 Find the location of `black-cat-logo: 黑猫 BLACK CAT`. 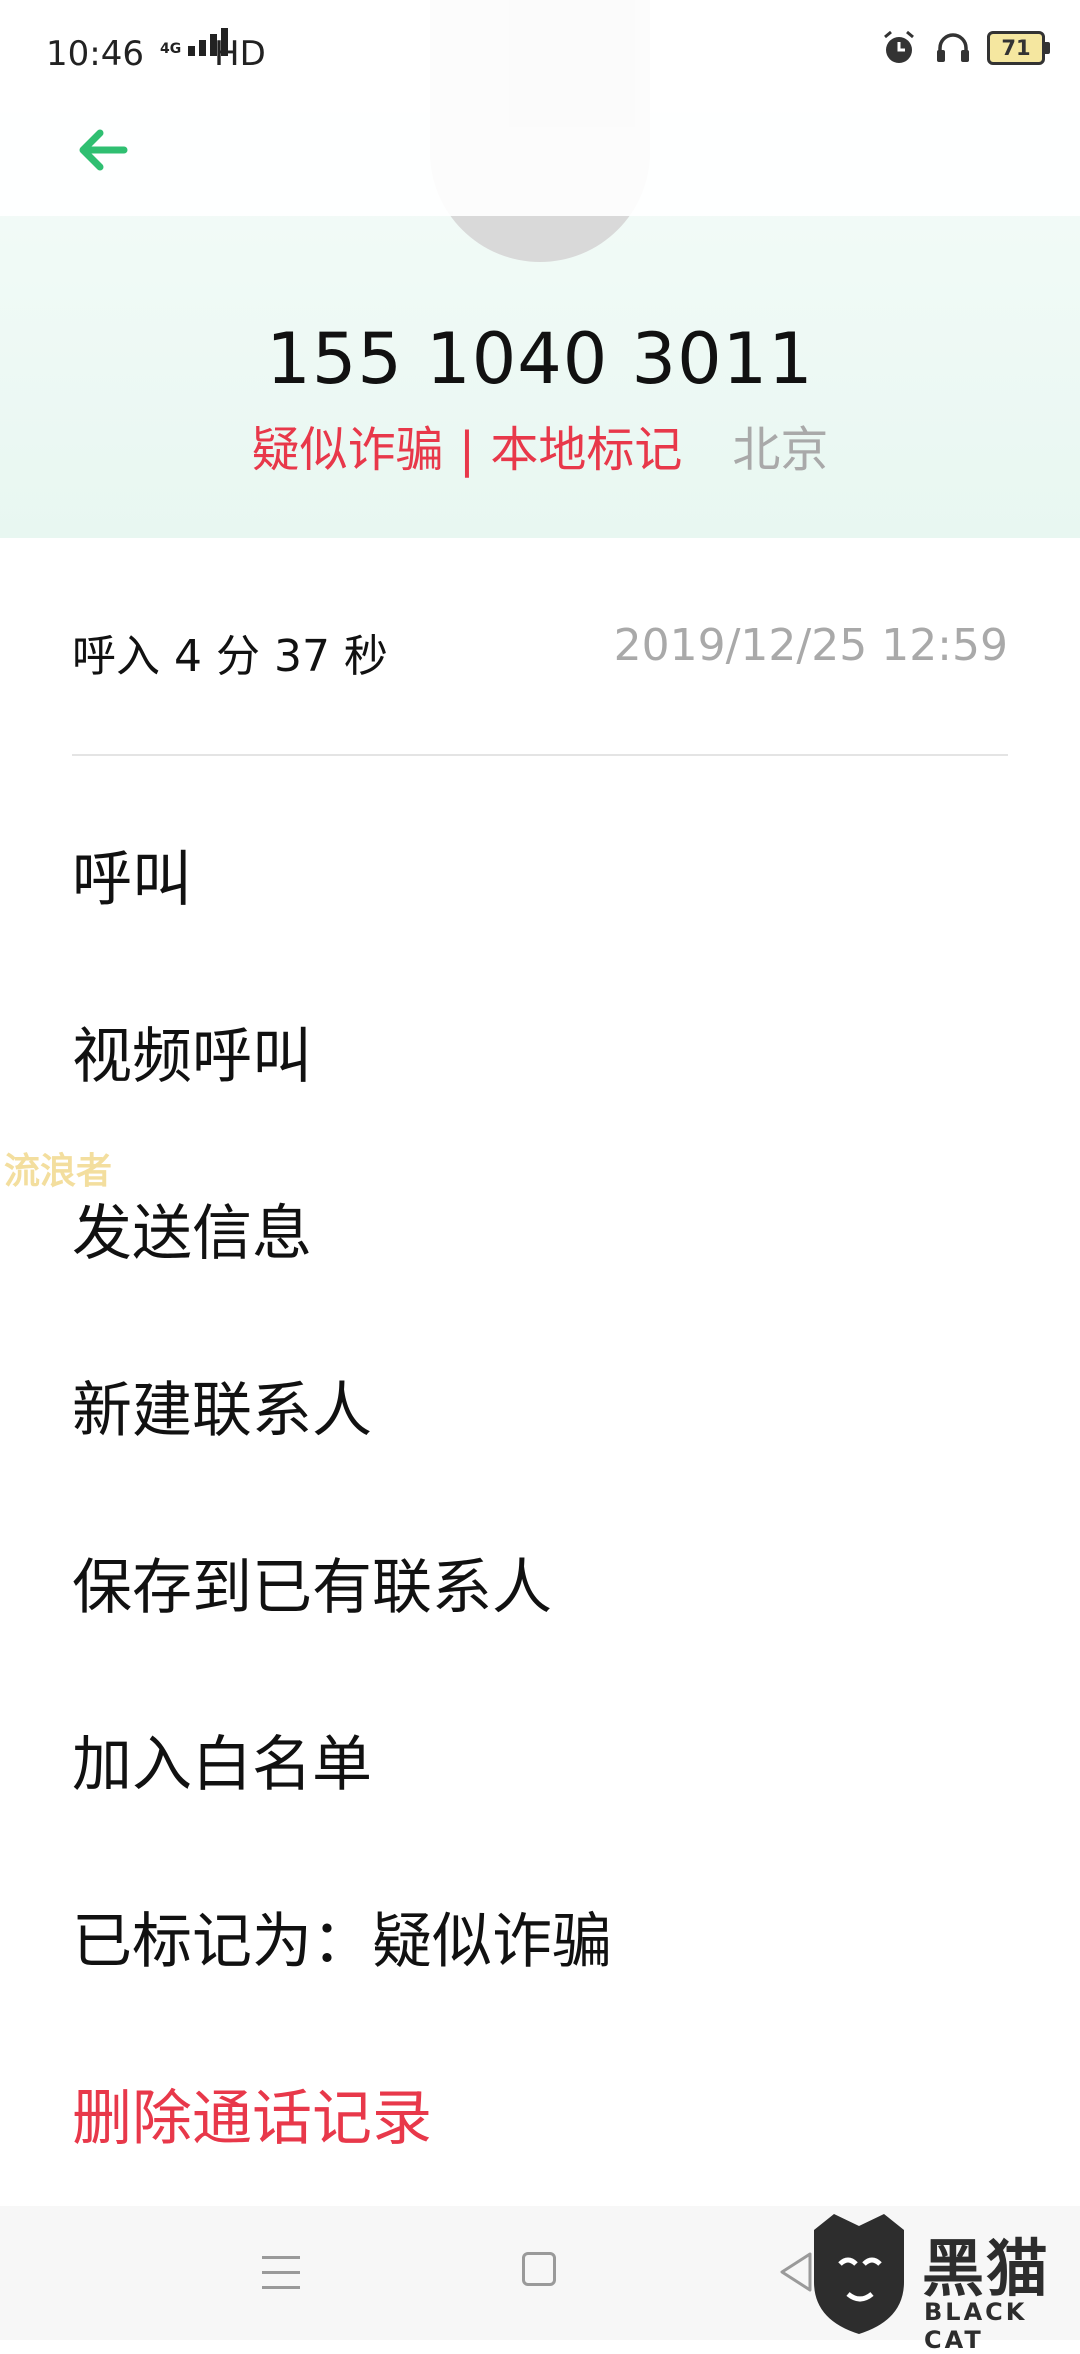

black-cat-logo: 黑猫 BLACK CAT is located at coordinates (940, 2283).